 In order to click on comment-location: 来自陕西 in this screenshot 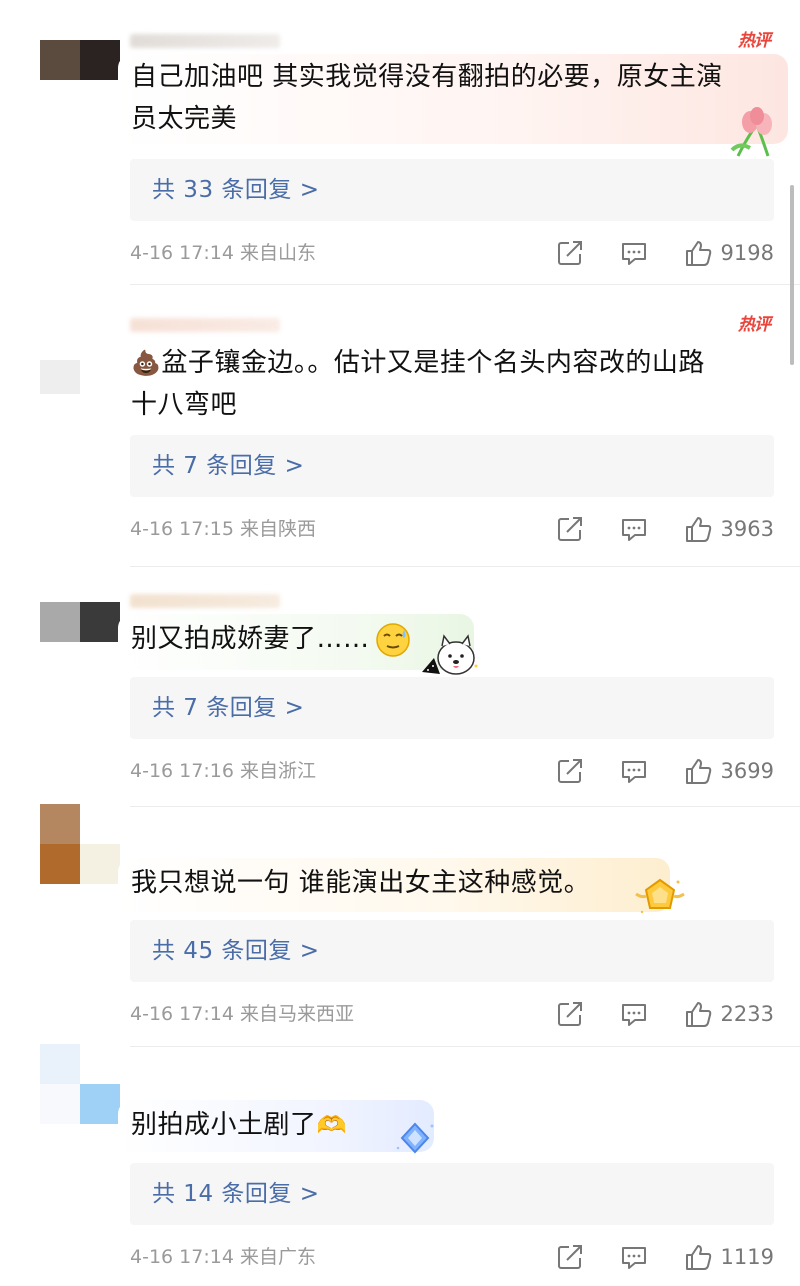, I will do `click(277, 529)`.